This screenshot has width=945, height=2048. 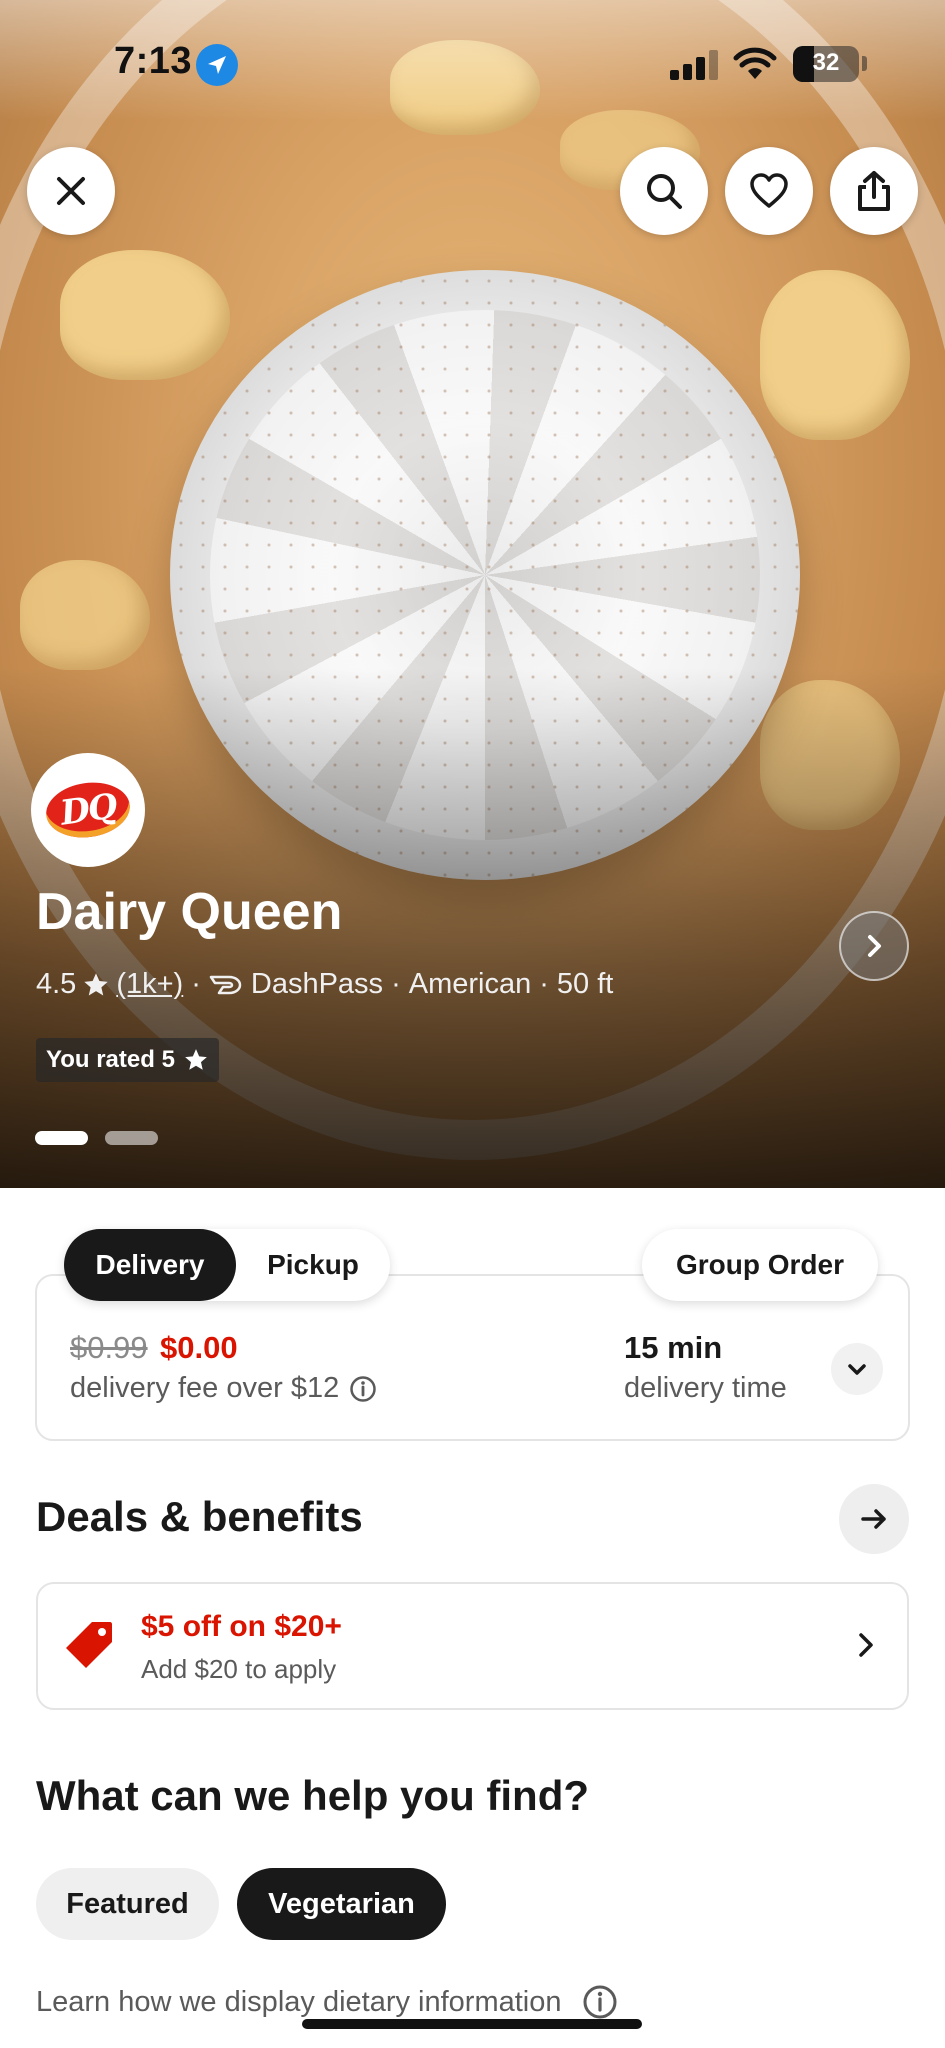 I want to click on logo-text: DQ, so click(x=88, y=810).